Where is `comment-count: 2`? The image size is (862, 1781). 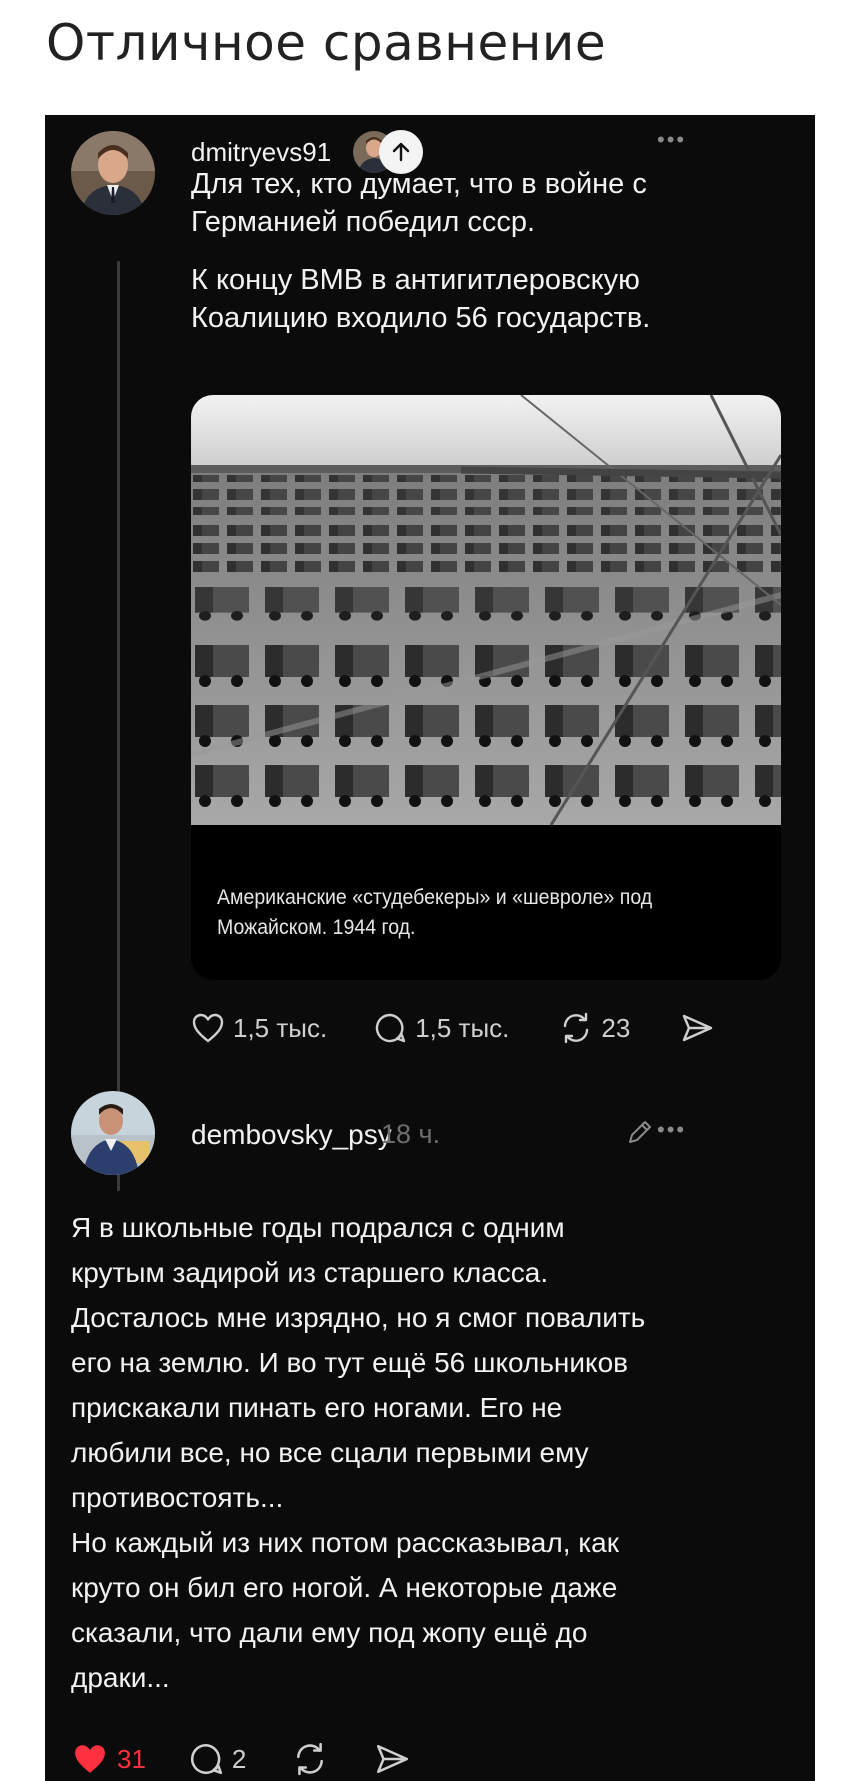 comment-count: 2 is located at coordinates (239, 1758).